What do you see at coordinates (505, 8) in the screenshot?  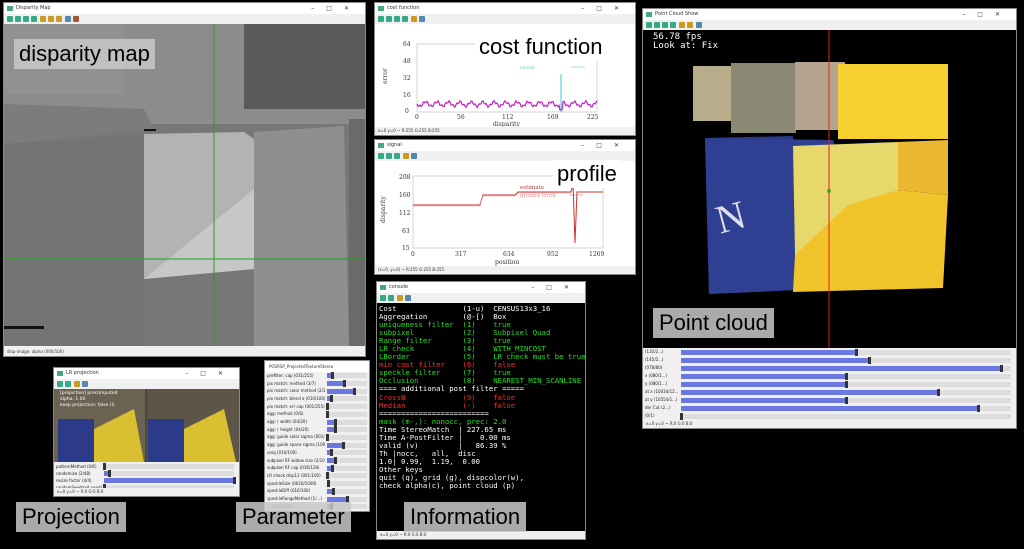 I see `title-bar: cost function –□✕` at bounding box center [505, 8].